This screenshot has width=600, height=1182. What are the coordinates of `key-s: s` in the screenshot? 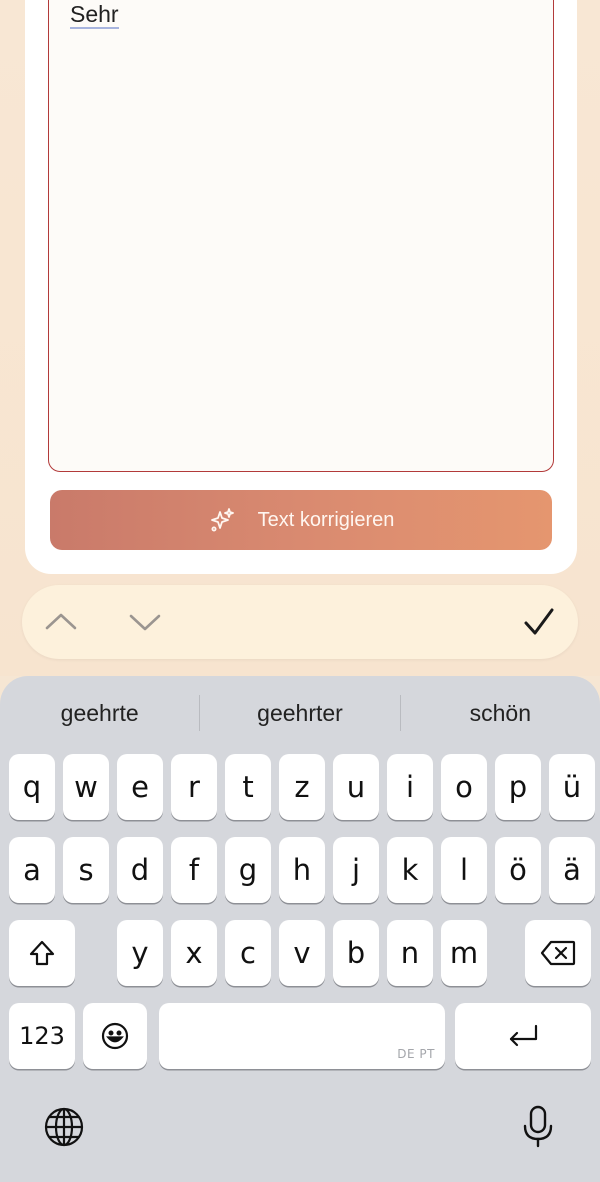 It's located at (86, 870).